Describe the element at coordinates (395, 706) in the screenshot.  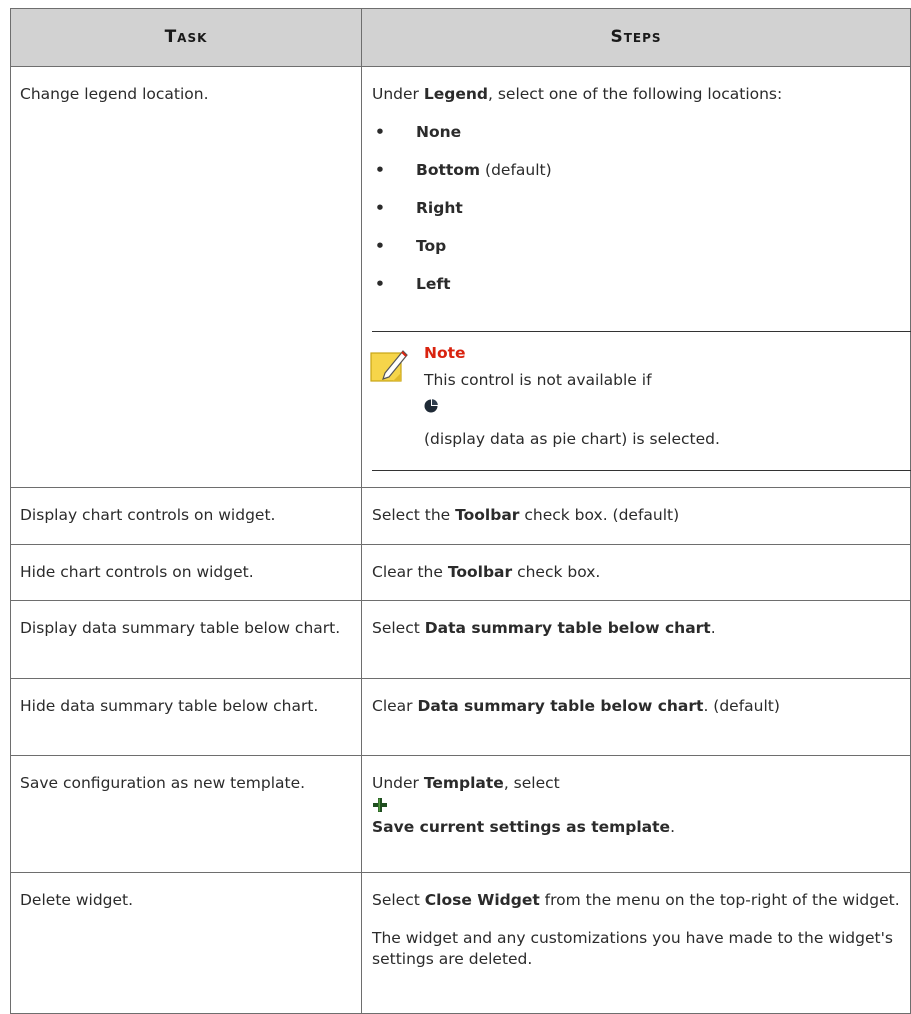
I see `text: Clear` at that location.